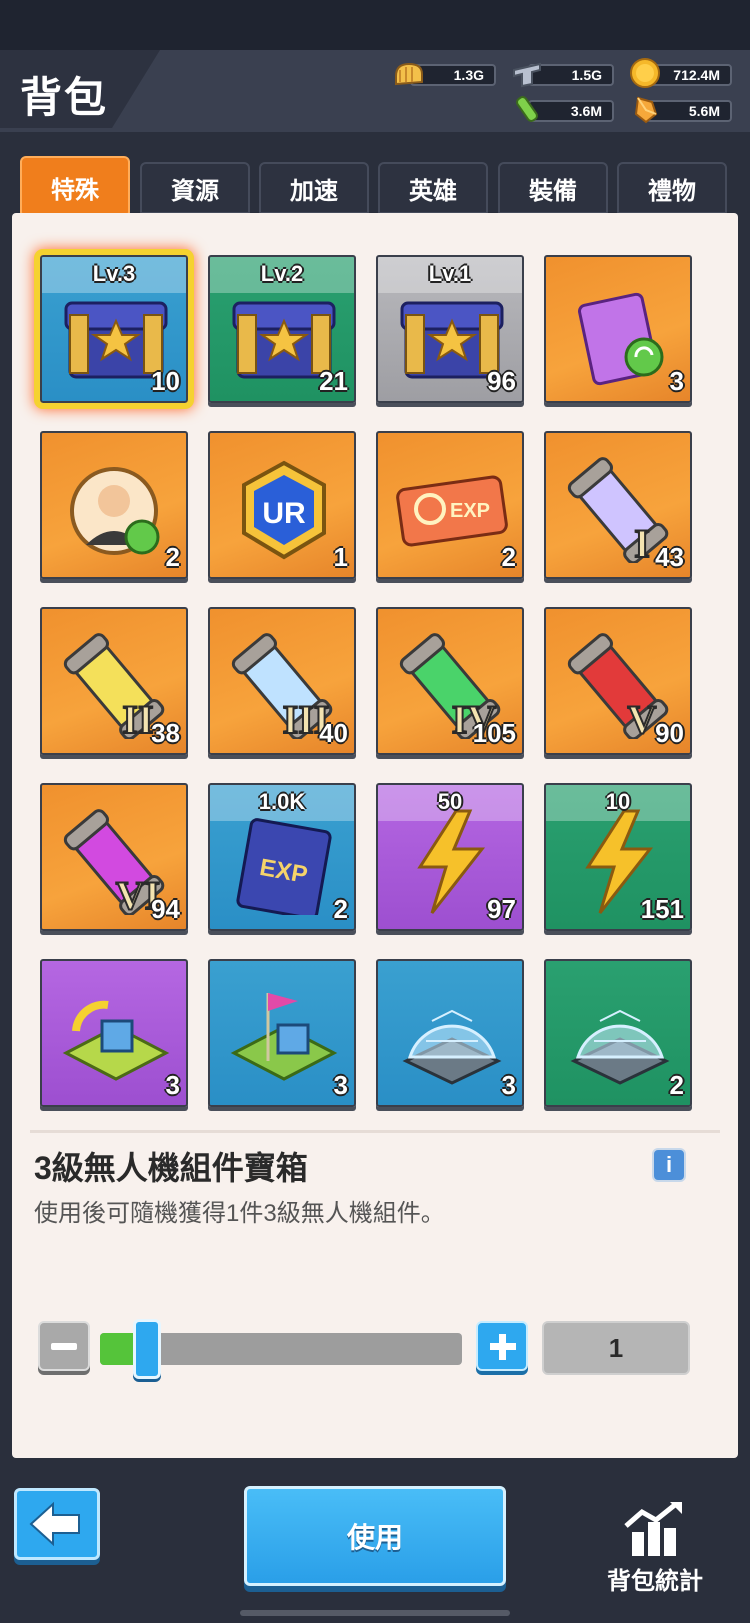 Image resolution: width=750 pixels, height=1623 pixels. I want to click on item-quantity: 10, so click(165, 381).